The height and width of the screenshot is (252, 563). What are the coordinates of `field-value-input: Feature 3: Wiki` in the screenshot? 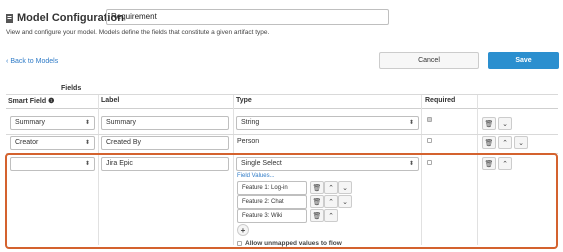 It's located at (272, 216).